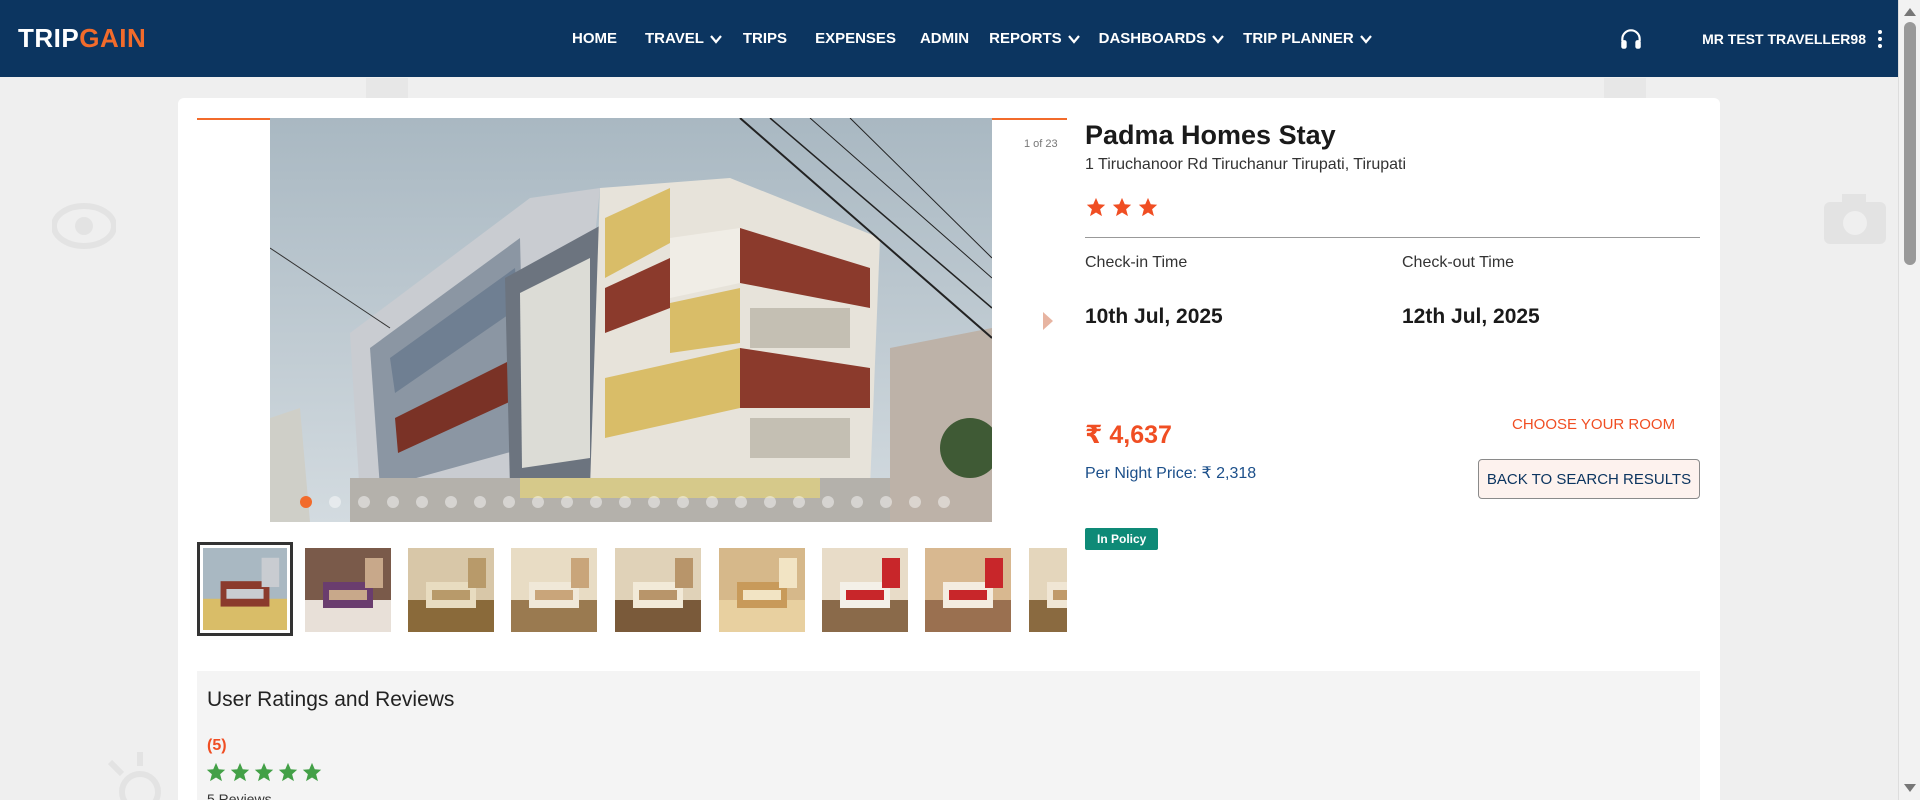 This screenshot has height=800, width=1920. What do you see at coordinates (217, 745) in the screenshot?
I see `reviews-score: (5)` at bounding box center [217, 745].